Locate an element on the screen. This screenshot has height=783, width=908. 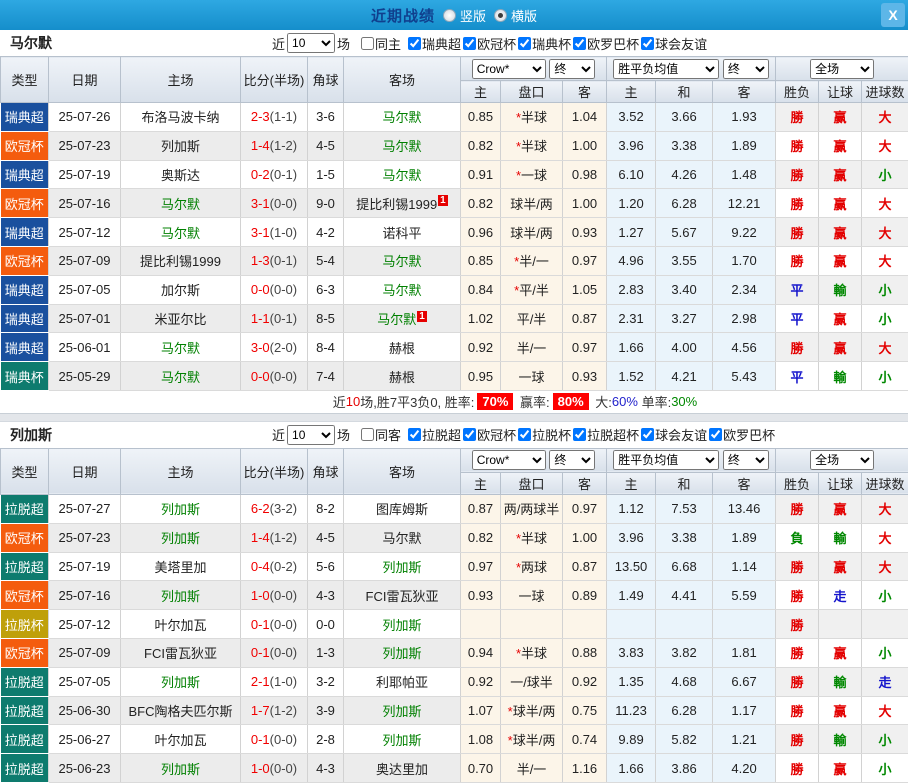
same-venue-checkbox: 同主 is located at coordinates (380, 43).